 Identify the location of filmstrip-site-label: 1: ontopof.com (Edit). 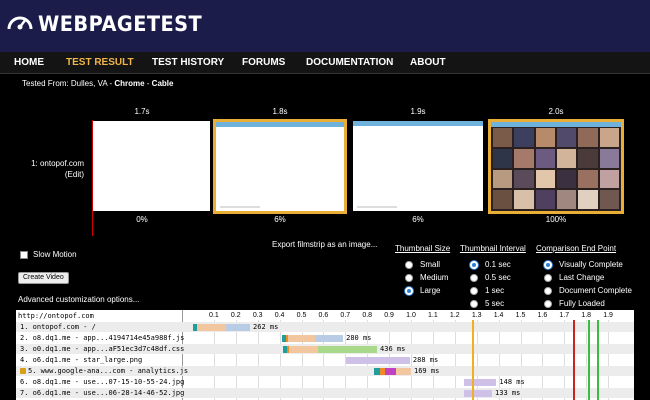
(57, 169).